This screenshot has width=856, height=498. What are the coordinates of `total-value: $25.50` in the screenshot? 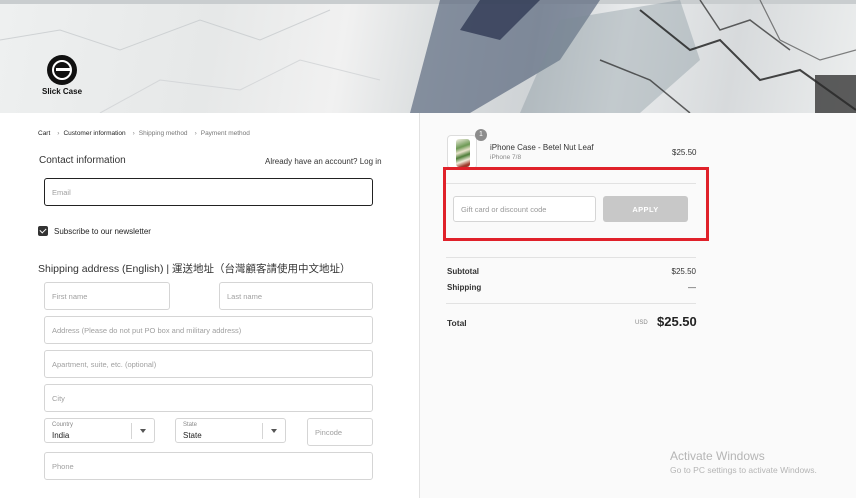 It's located at (677, 321).